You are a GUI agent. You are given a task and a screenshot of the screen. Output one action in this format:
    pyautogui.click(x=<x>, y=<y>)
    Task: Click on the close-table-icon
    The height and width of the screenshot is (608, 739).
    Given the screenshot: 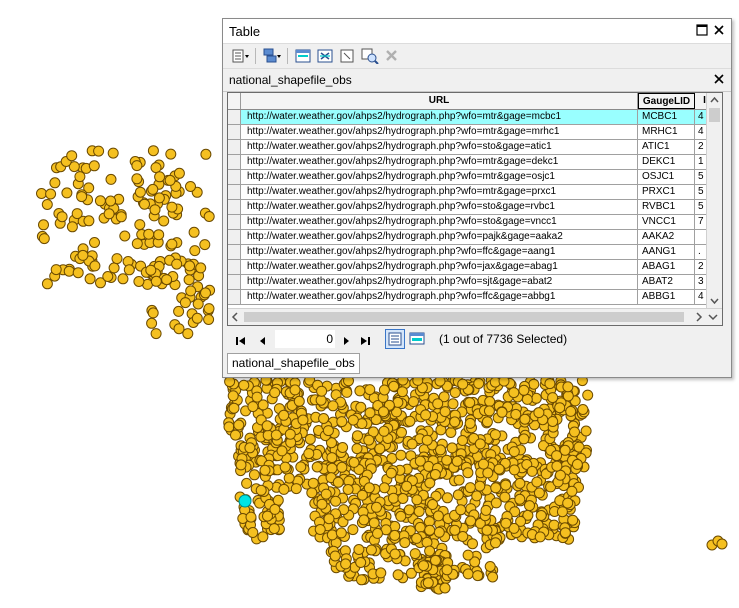 What is the action you would take?
    pyautogui.click(x=719, y=79)
    